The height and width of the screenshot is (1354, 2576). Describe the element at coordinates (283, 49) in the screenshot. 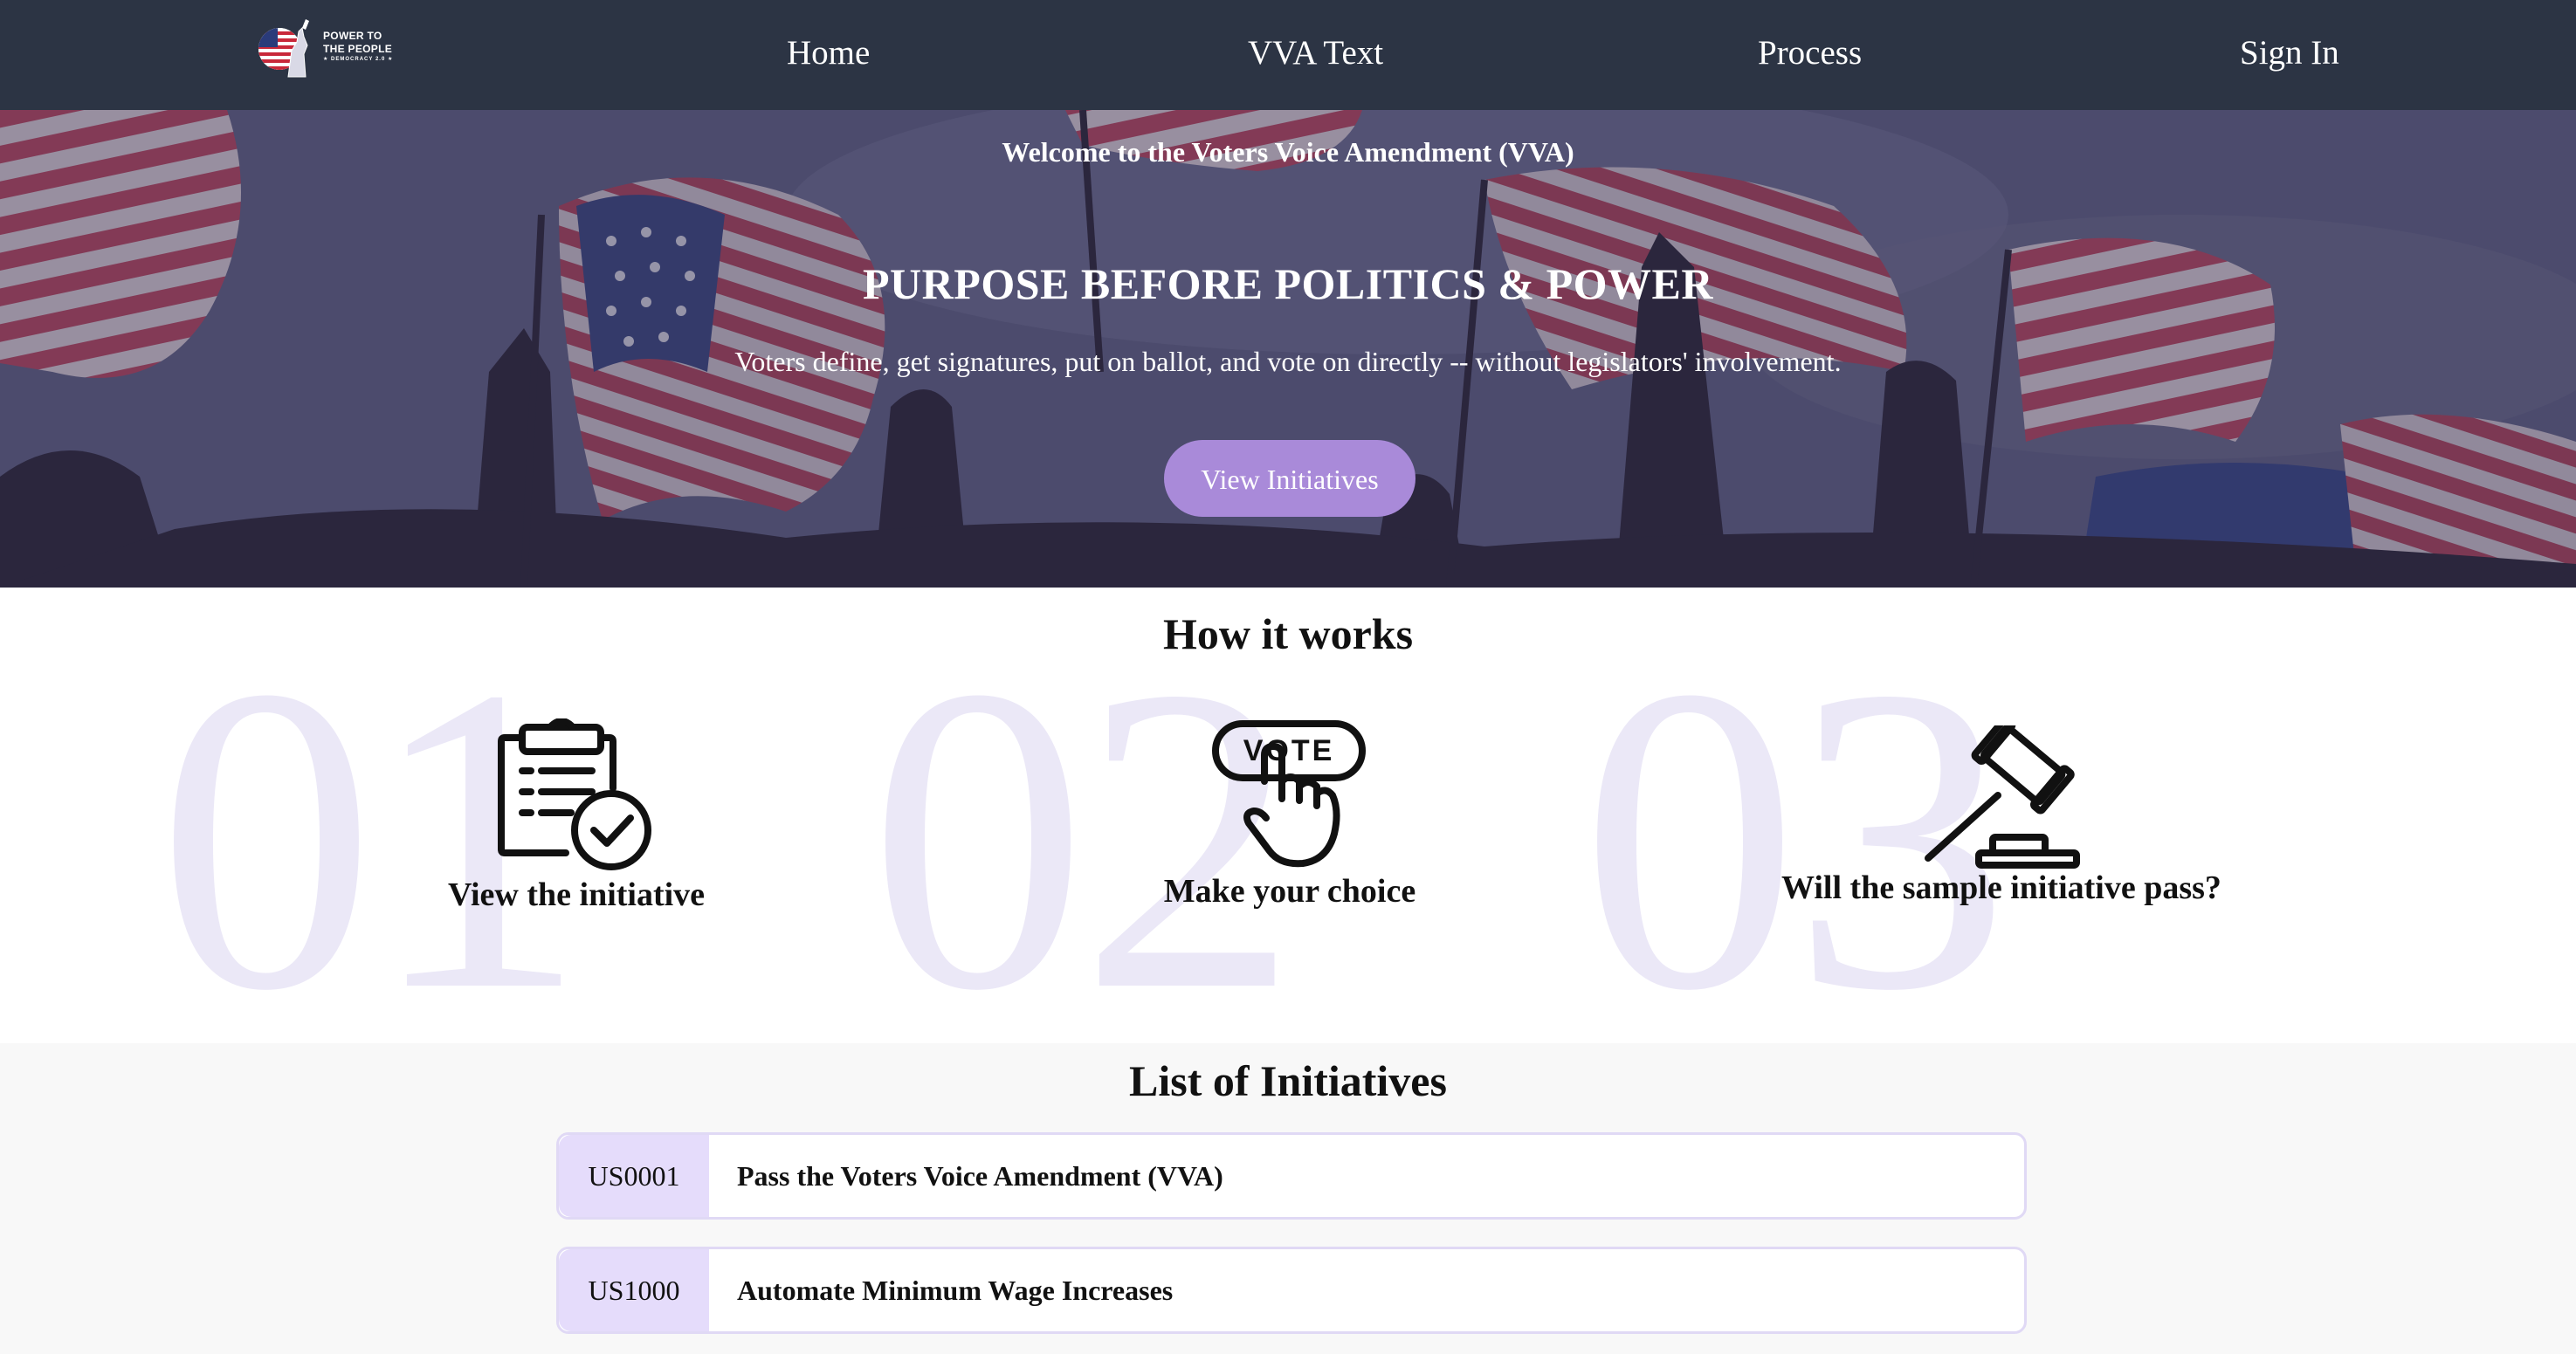

I see `liberty-flag-icon` at that location.